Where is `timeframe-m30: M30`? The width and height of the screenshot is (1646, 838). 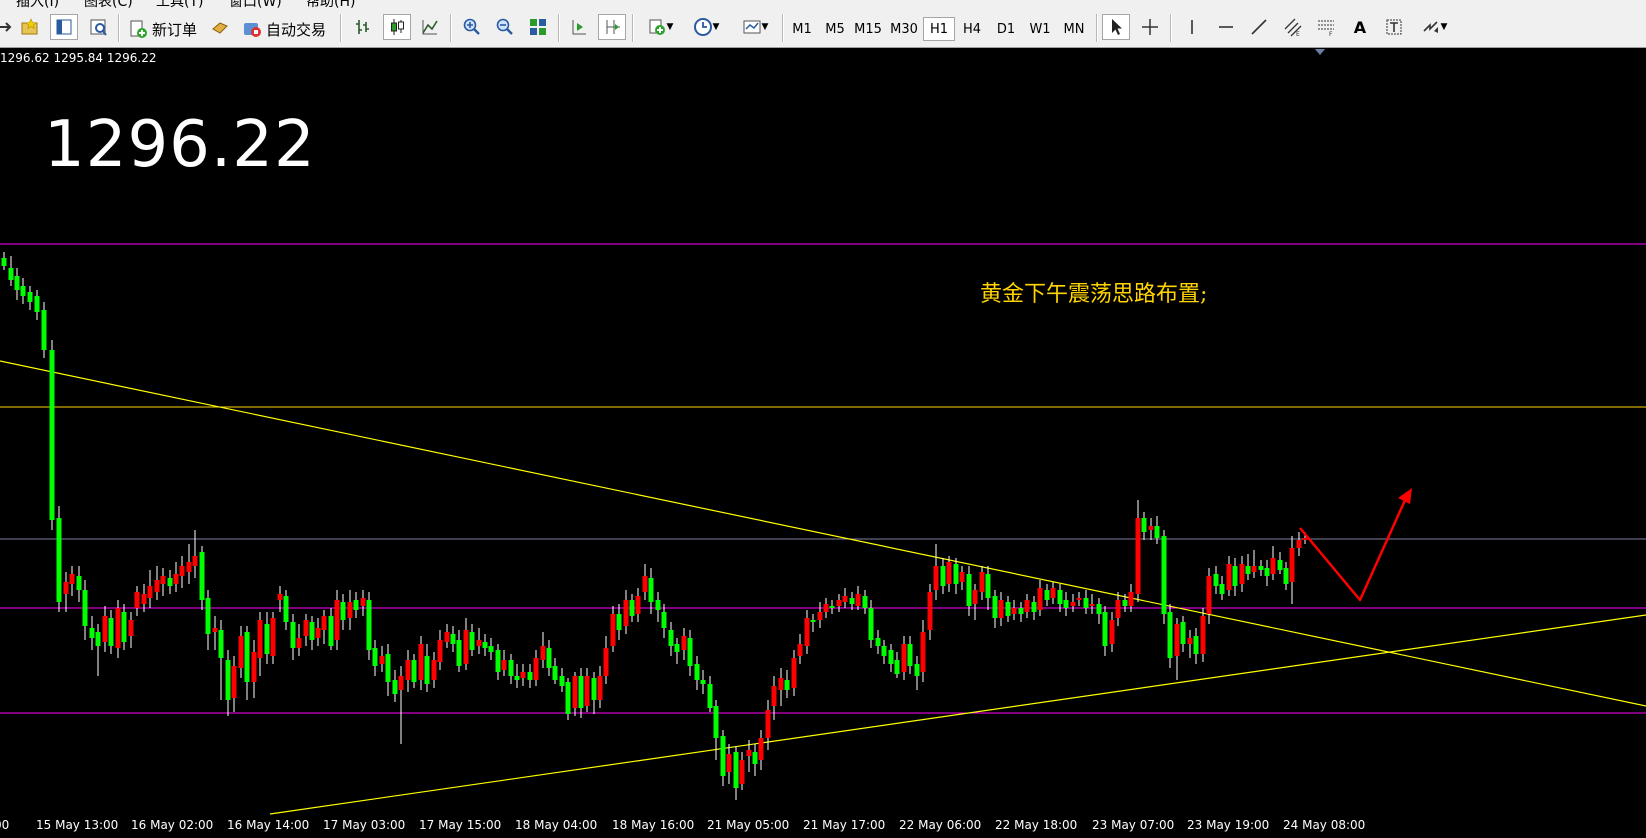 timeframe-m30: M30 is located at coordinates (904, 29).